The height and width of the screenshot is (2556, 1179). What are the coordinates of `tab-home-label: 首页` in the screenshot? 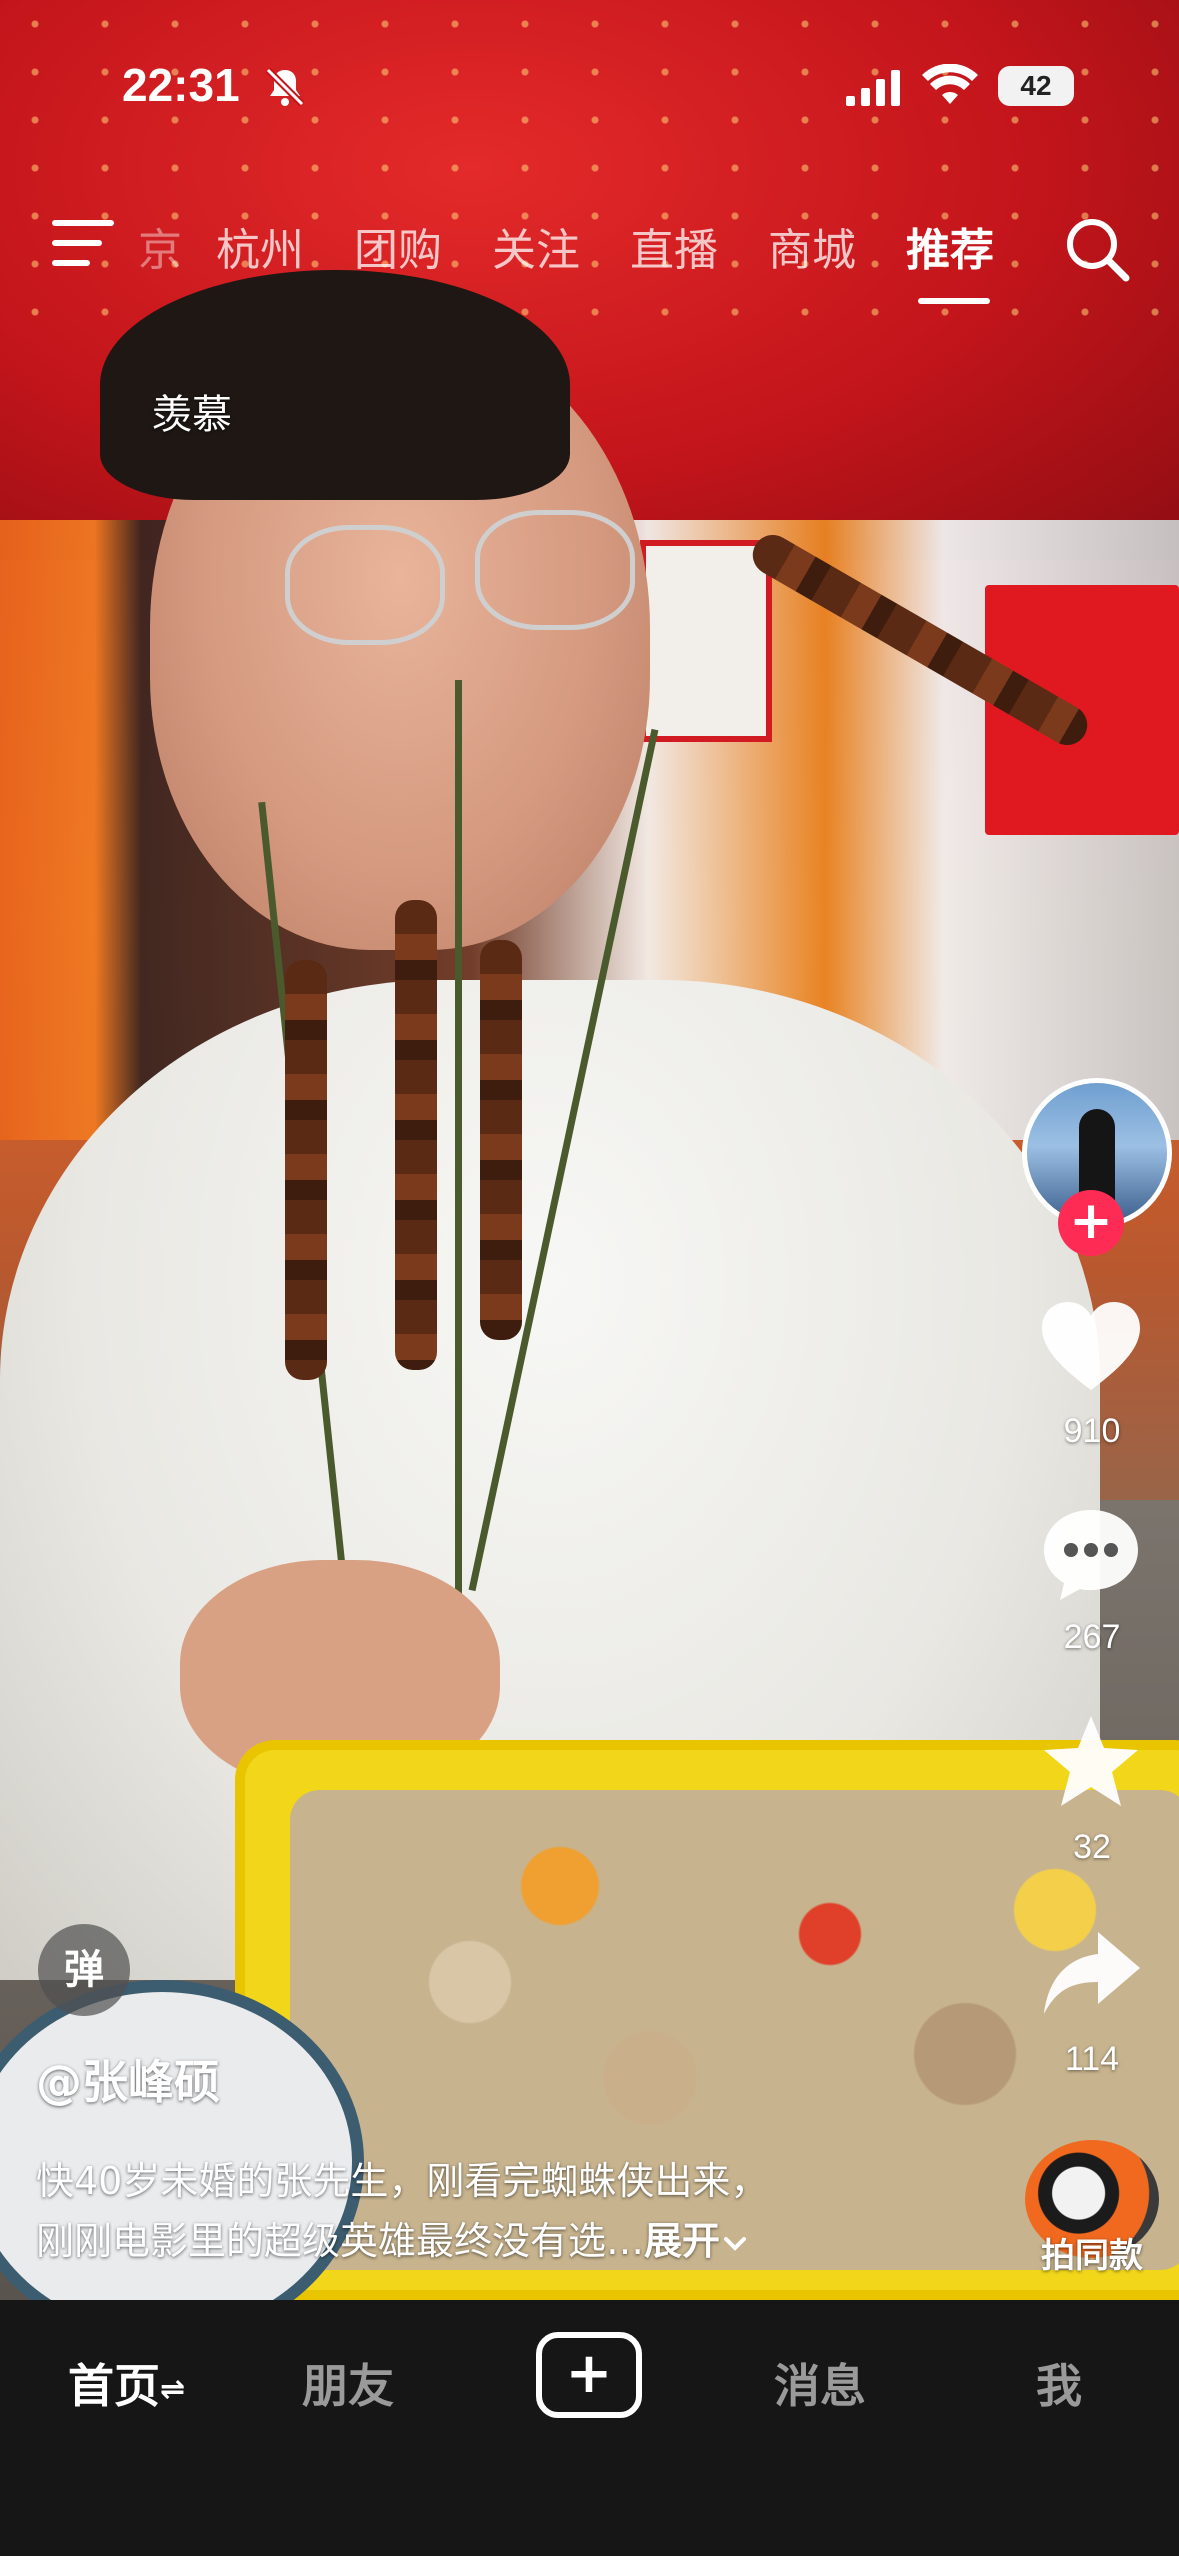 It's located at (114, 2386).